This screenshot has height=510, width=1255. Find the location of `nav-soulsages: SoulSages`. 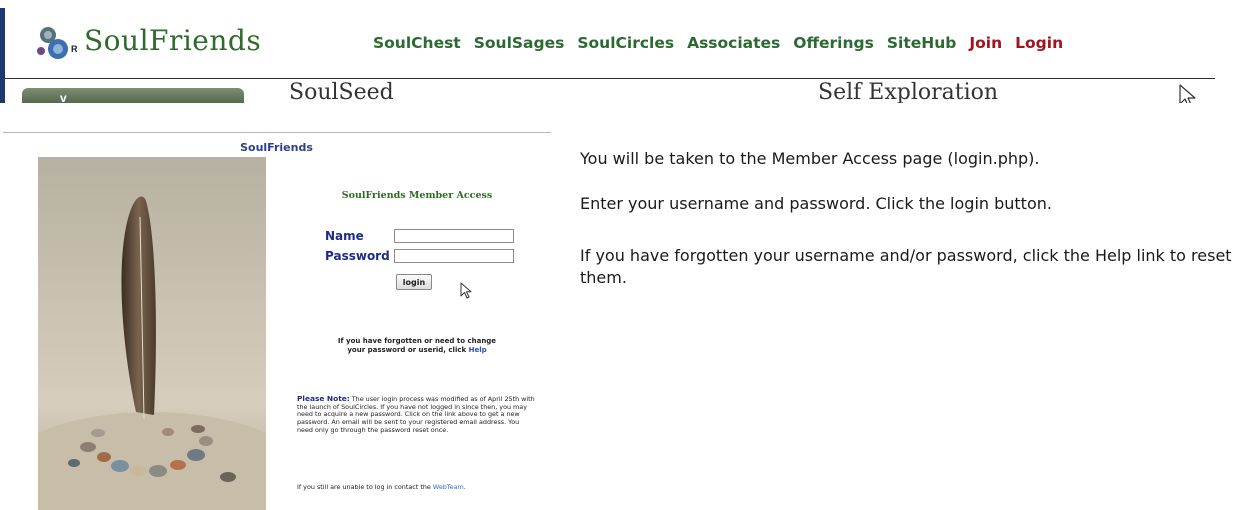

nav-soulsages: SoulSages is located at coordinates (519, 45).